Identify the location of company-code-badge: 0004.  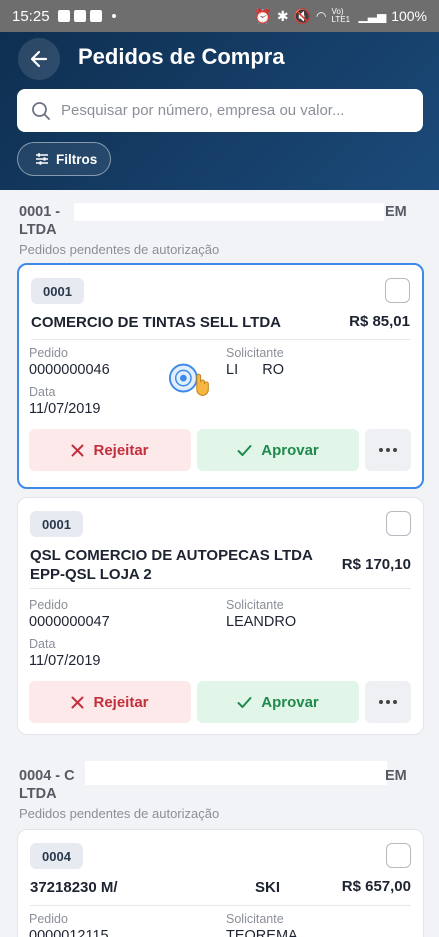
(56, 856).